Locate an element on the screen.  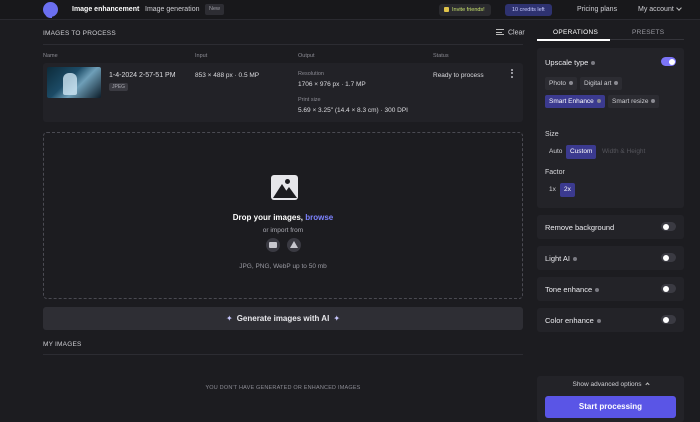
new-badge: New is located at coordinates (215, 9).